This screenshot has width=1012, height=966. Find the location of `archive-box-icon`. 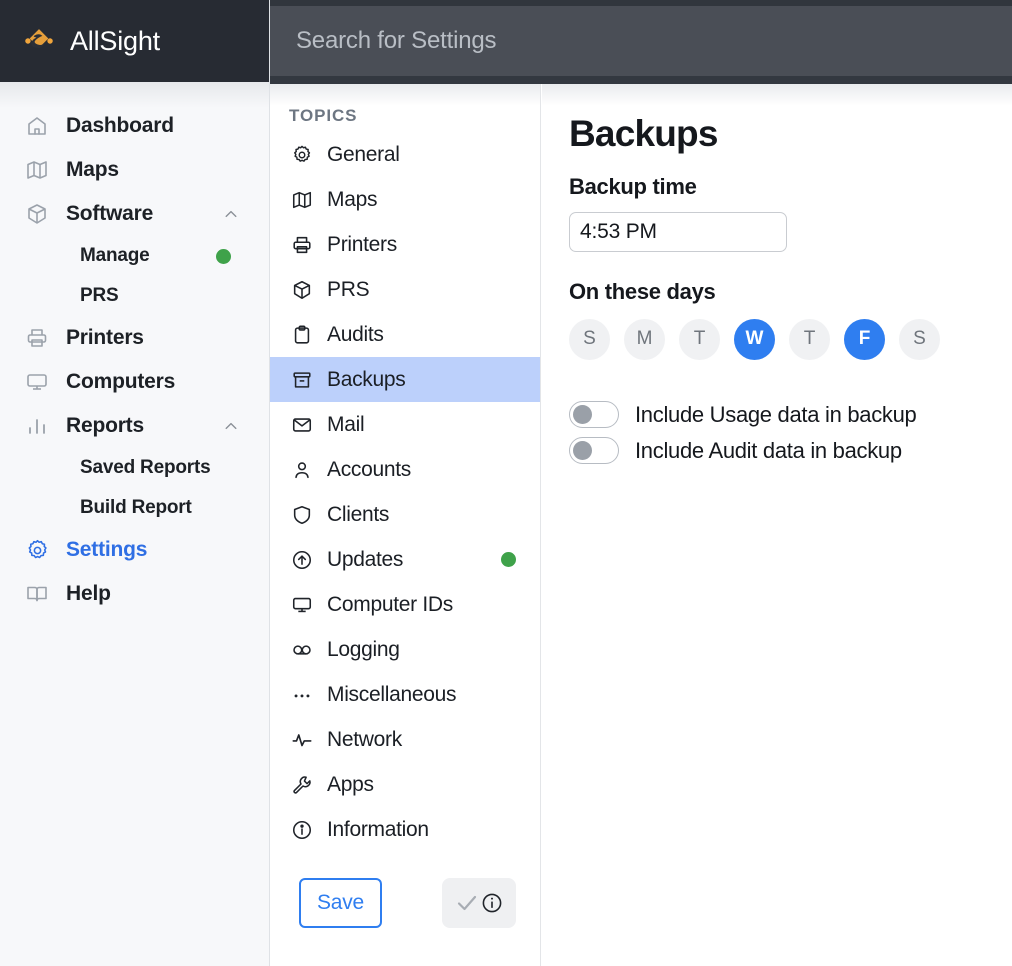

archive-box-icon is located at coordinates (302, 380).